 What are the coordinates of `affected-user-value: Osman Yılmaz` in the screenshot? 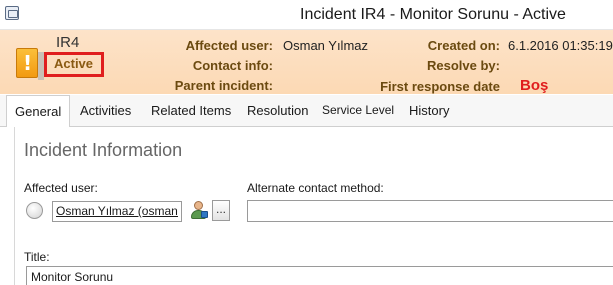 It's located at (326, 45).